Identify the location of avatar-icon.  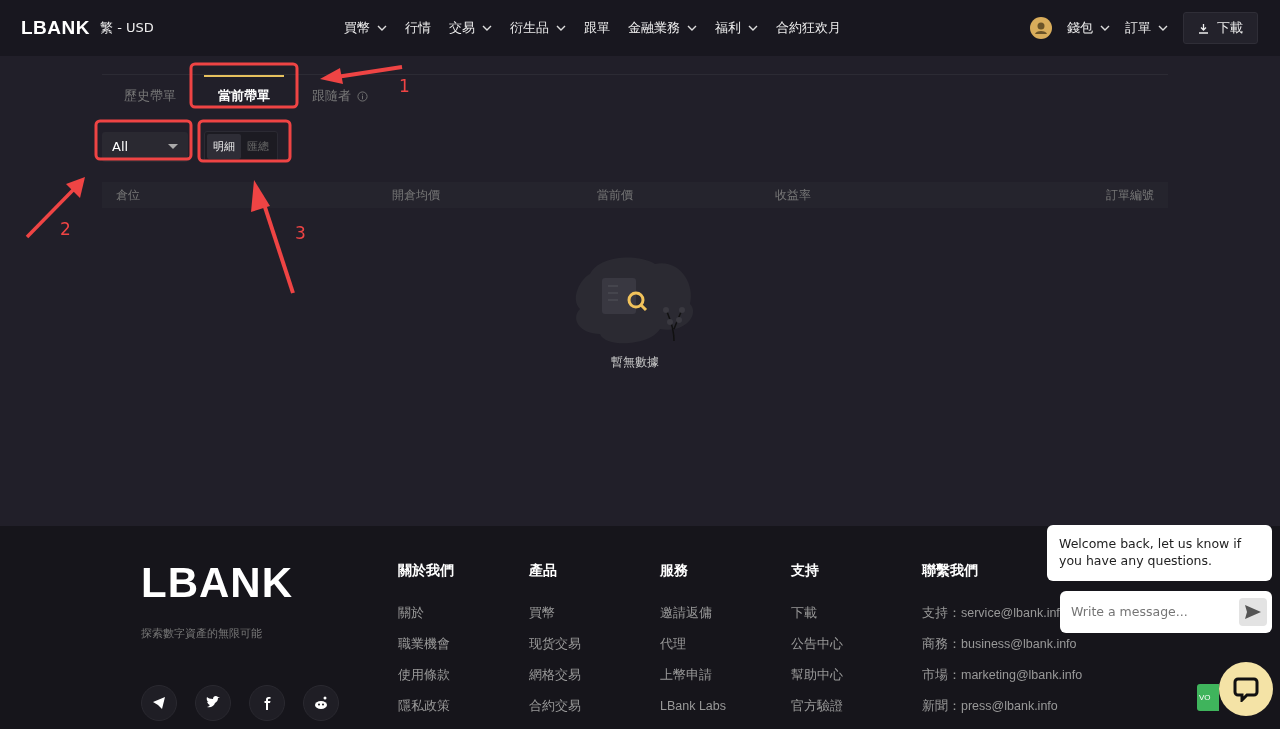
(1041, 28).